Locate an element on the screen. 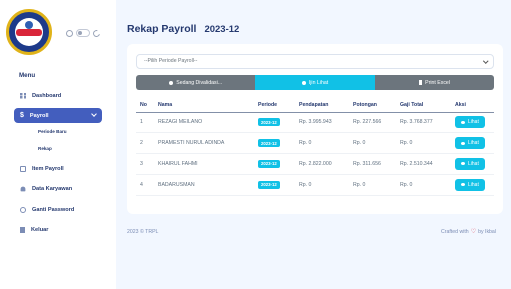 This screenshot has width=511, height=289. cell-nama: KHAIRUL FAHMI is located at coordinates (204, 164).